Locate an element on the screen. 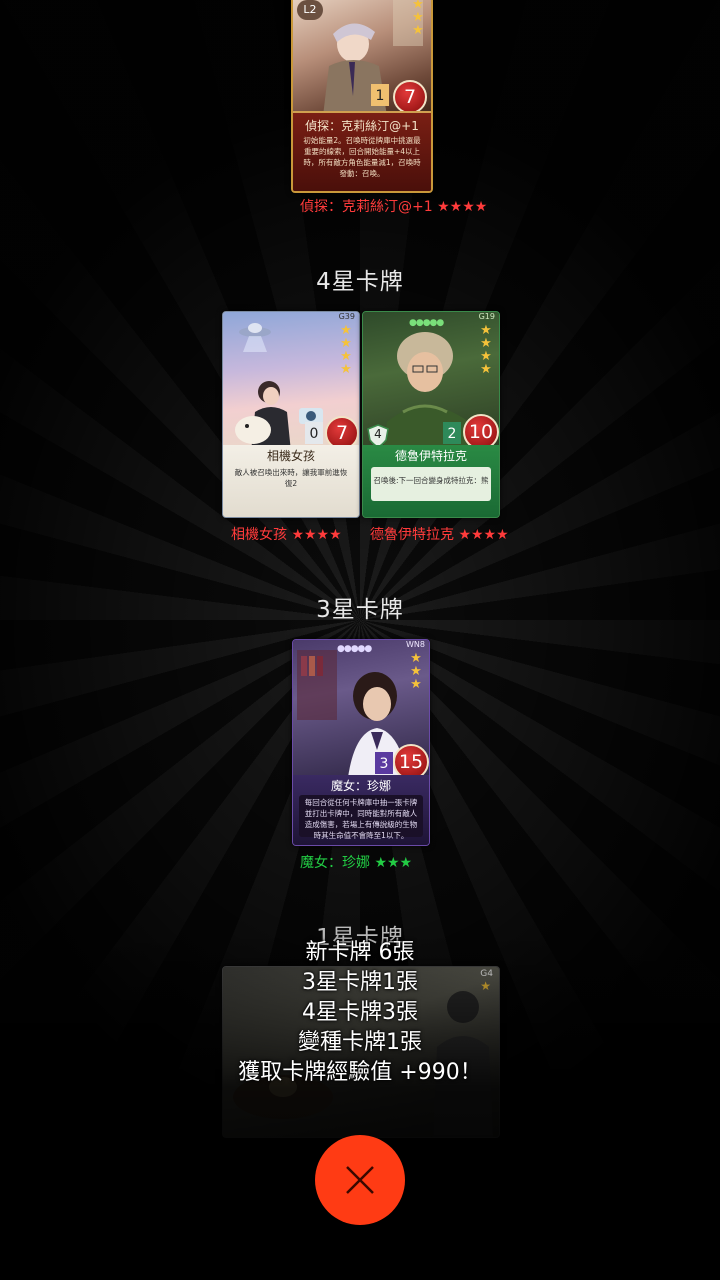 The height and width of the screenshot is (1280, 720). summary-4-star: 4星卡牌3張 is located at coordinates (360, 1012).